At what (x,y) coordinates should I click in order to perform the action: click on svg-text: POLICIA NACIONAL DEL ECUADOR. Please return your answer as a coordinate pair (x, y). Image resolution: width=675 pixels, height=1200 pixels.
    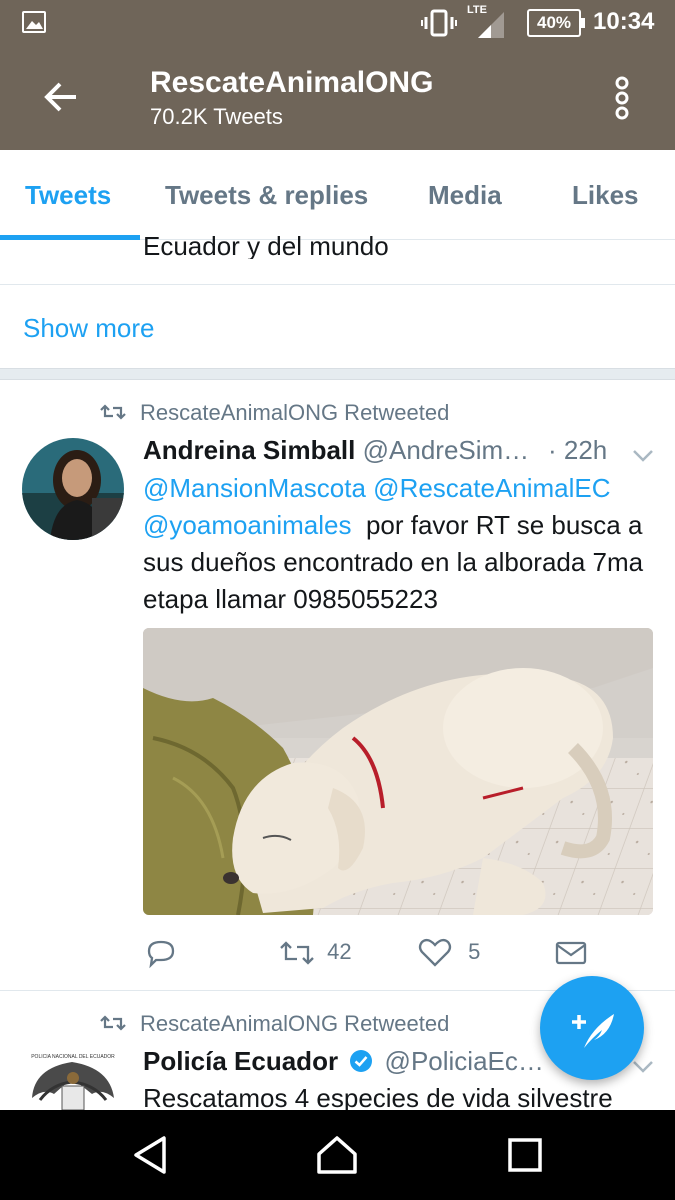
    Looking at the image, I should click on (73, 1057).